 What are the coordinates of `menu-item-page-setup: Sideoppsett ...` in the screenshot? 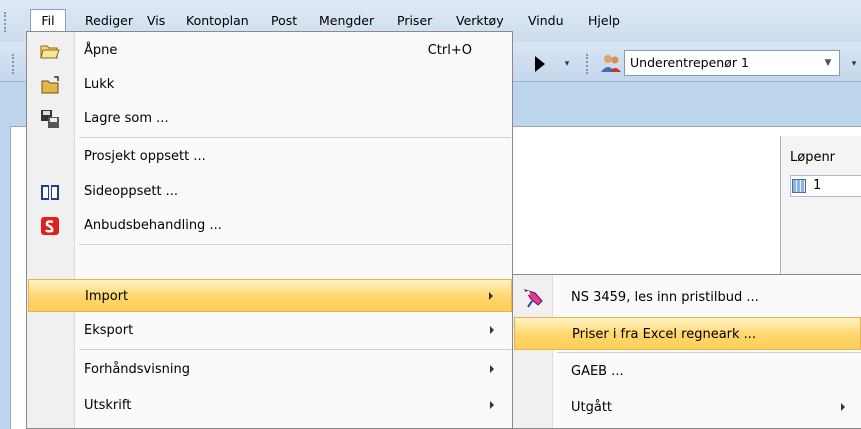 It's located at (270, 191).